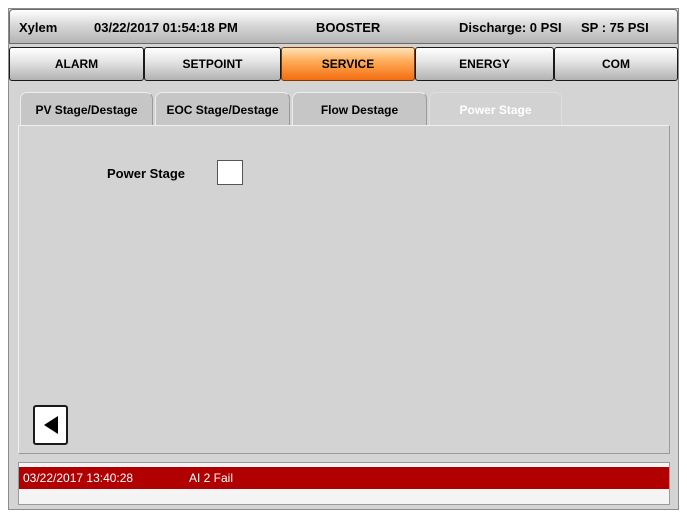 This screenshot has width=687, height=518. I want to click on back-arrow-icon, so click(50, 425).